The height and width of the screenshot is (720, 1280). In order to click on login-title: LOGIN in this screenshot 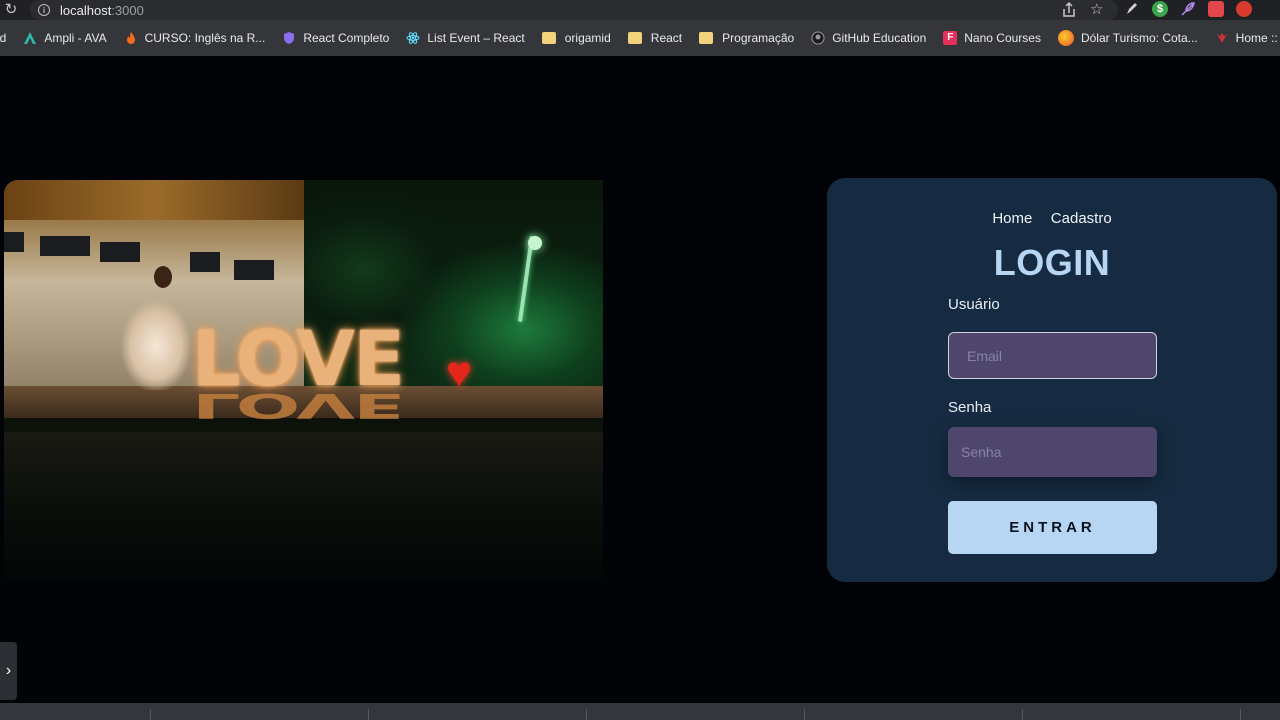, I will do `click(1052, 262)`.